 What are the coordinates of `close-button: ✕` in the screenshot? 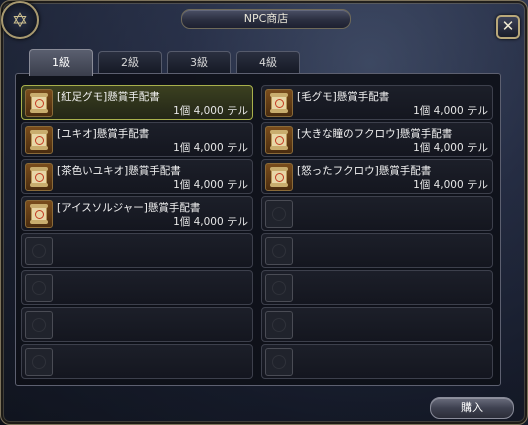 It's located at (508, 27).